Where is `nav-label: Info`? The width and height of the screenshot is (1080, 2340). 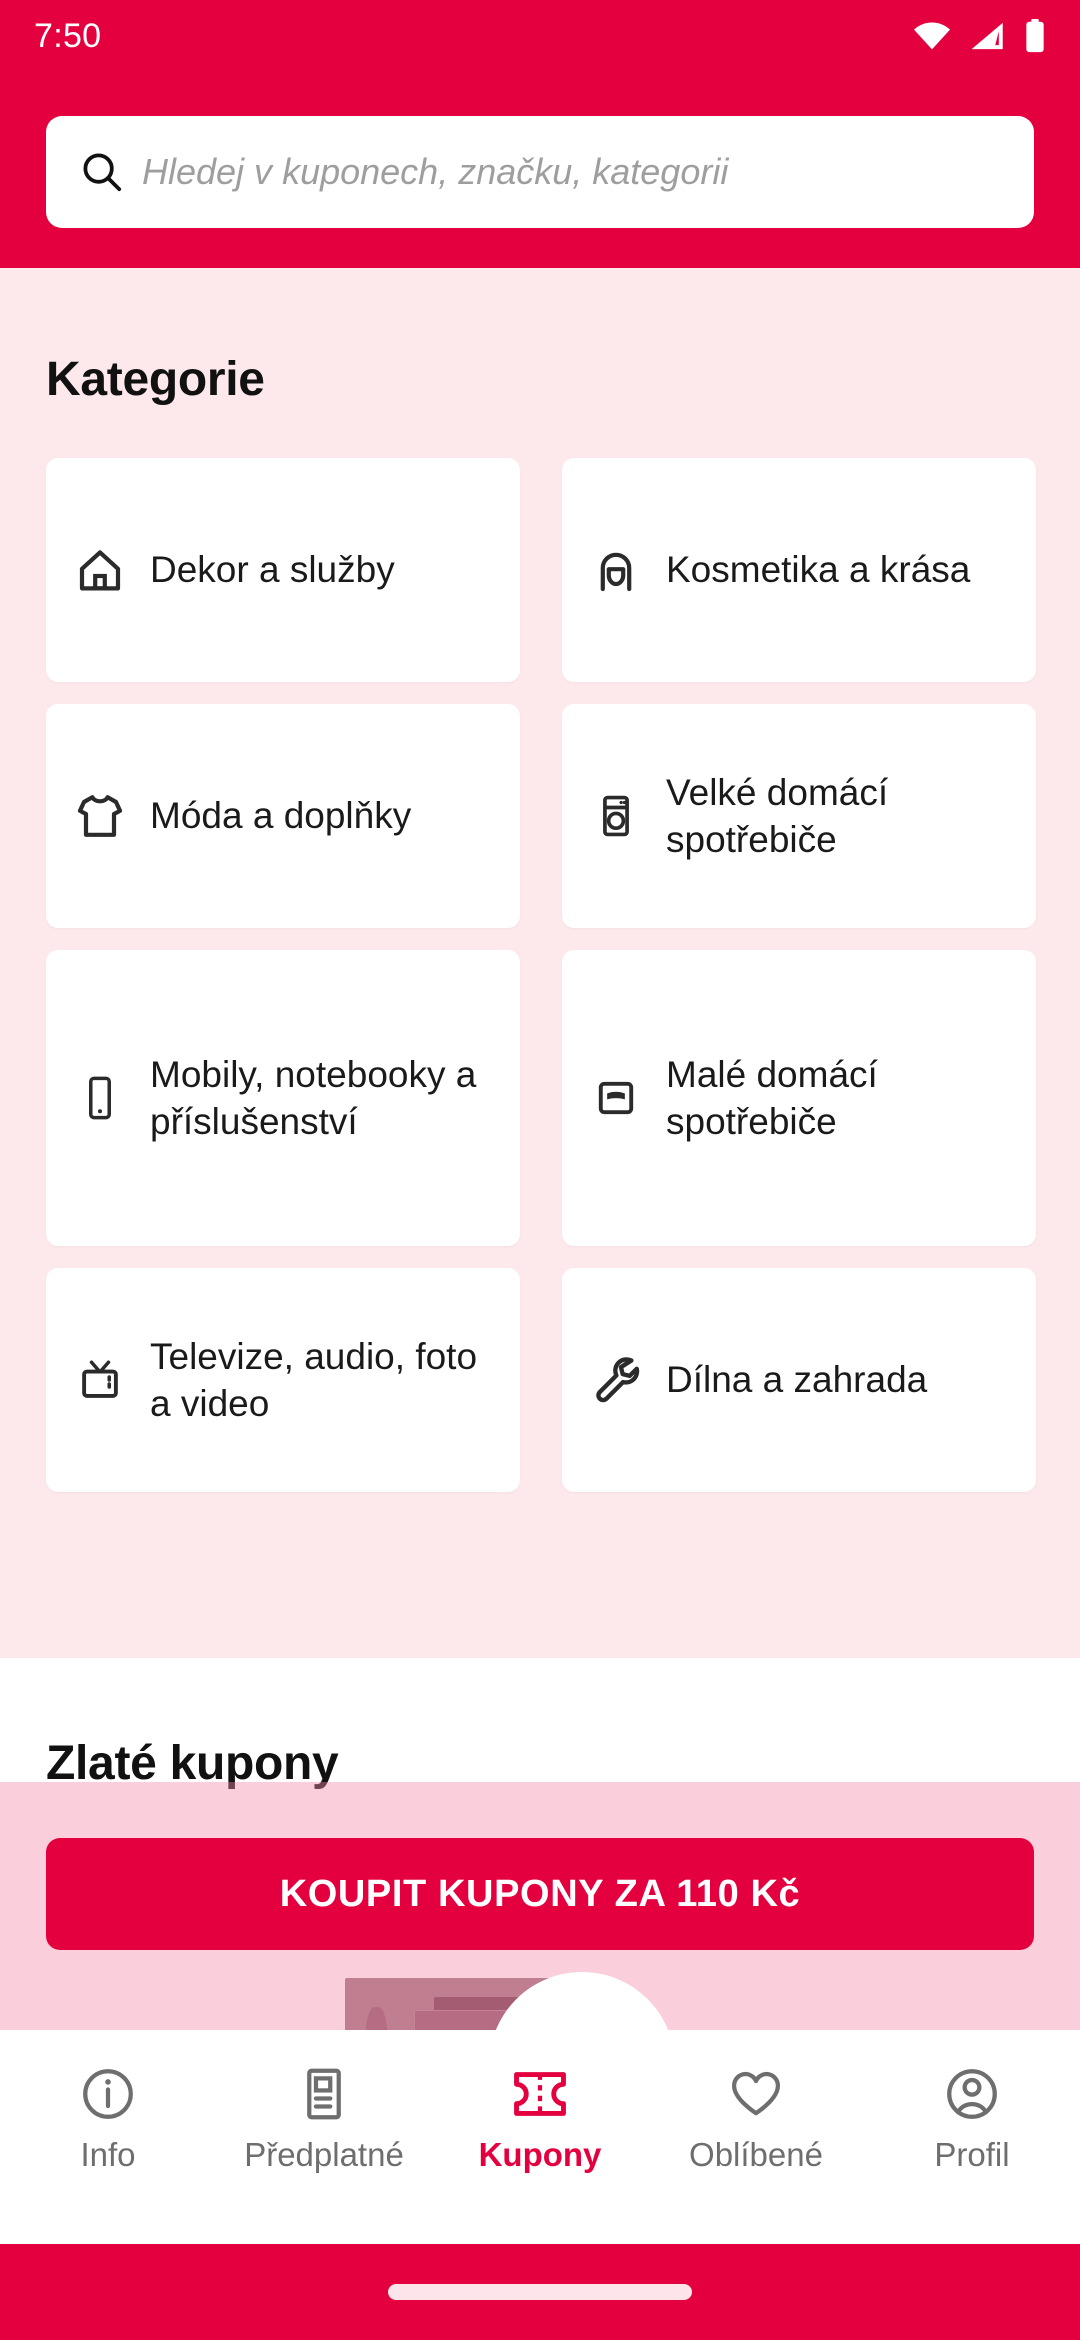 nav-label: Info is located at coordinates (108, 2154).